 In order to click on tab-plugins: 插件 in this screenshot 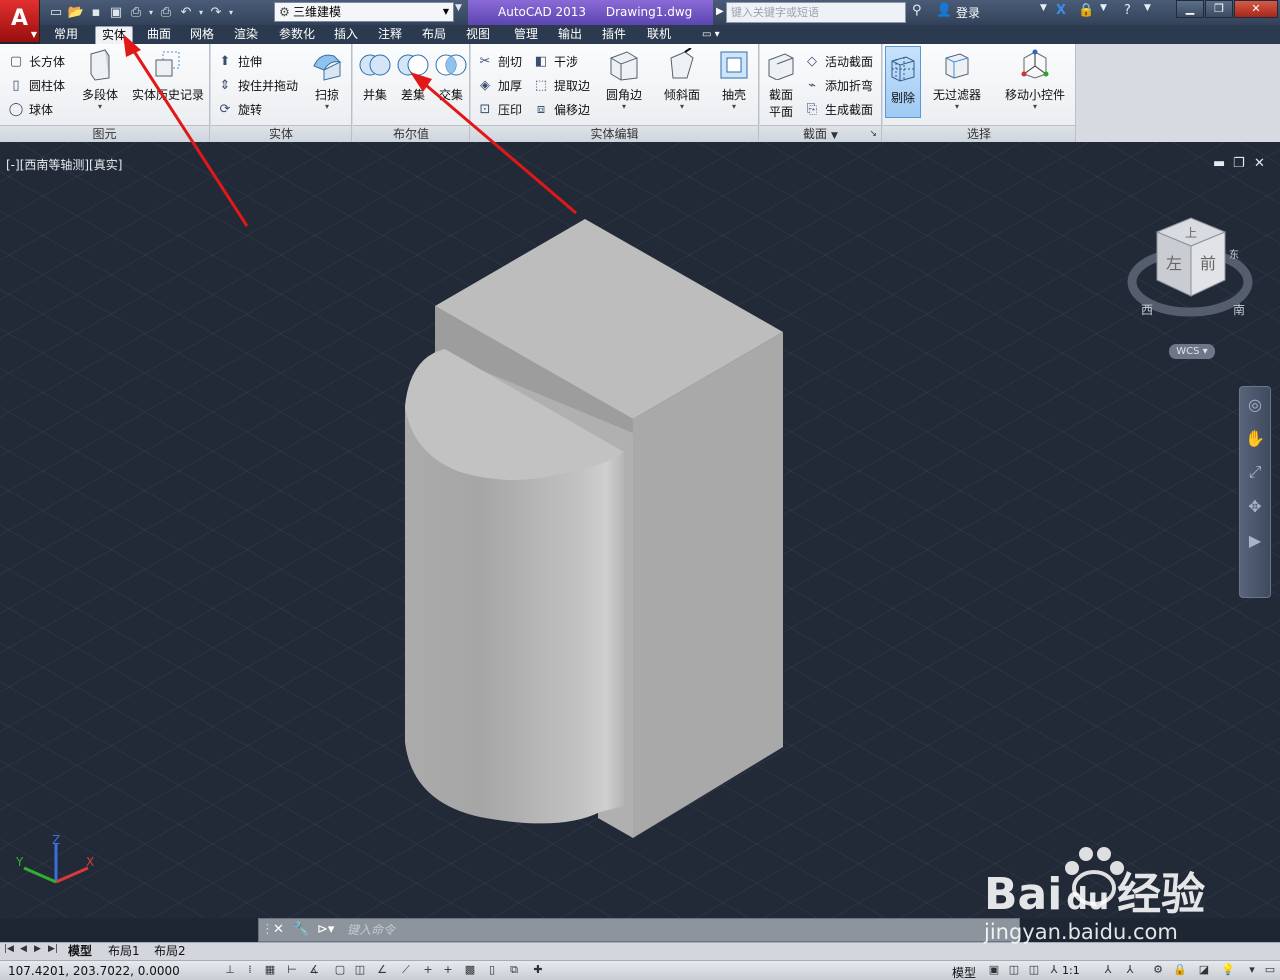, I will do `click(614, 35)`.